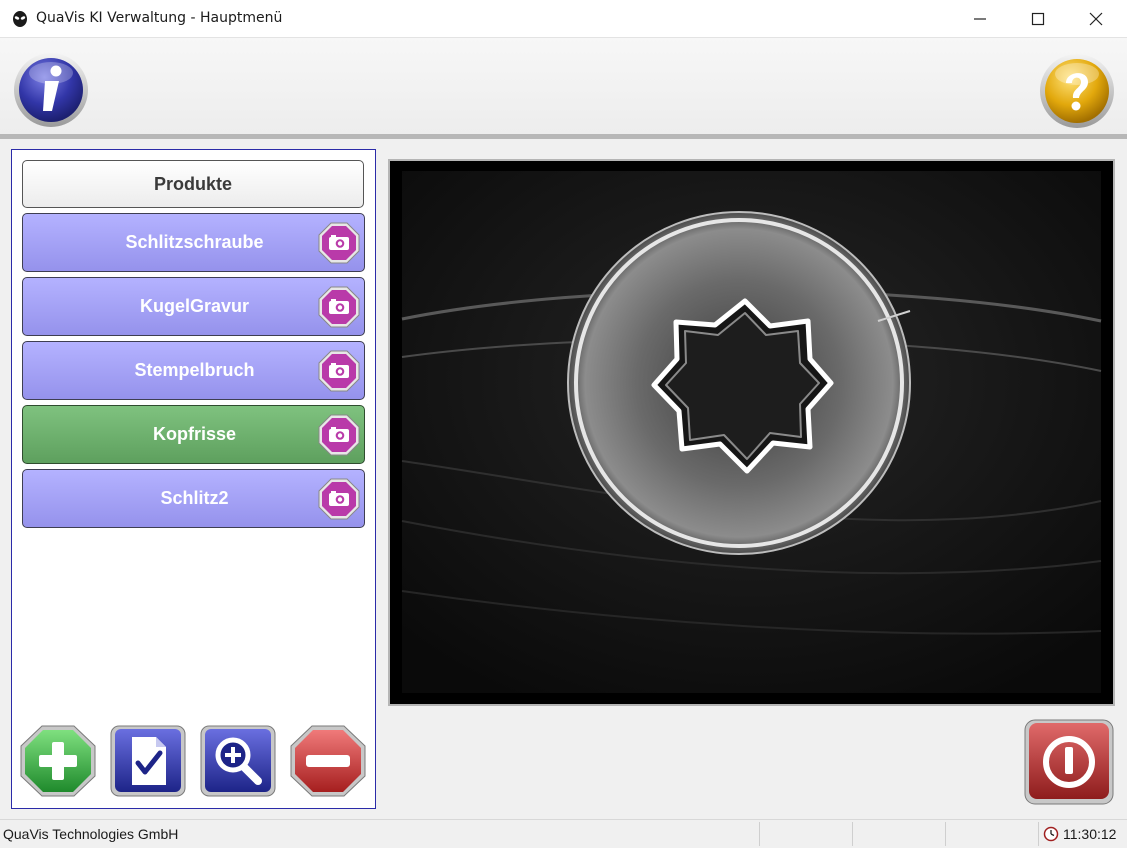 This screenshot has width=1127, height=848. What do you see at coordinates (563, 19) in the screenshot?
I see `title-bar: QuaVis KI Verwaltung - Hauptmenü` at bounding box center [563, 19].